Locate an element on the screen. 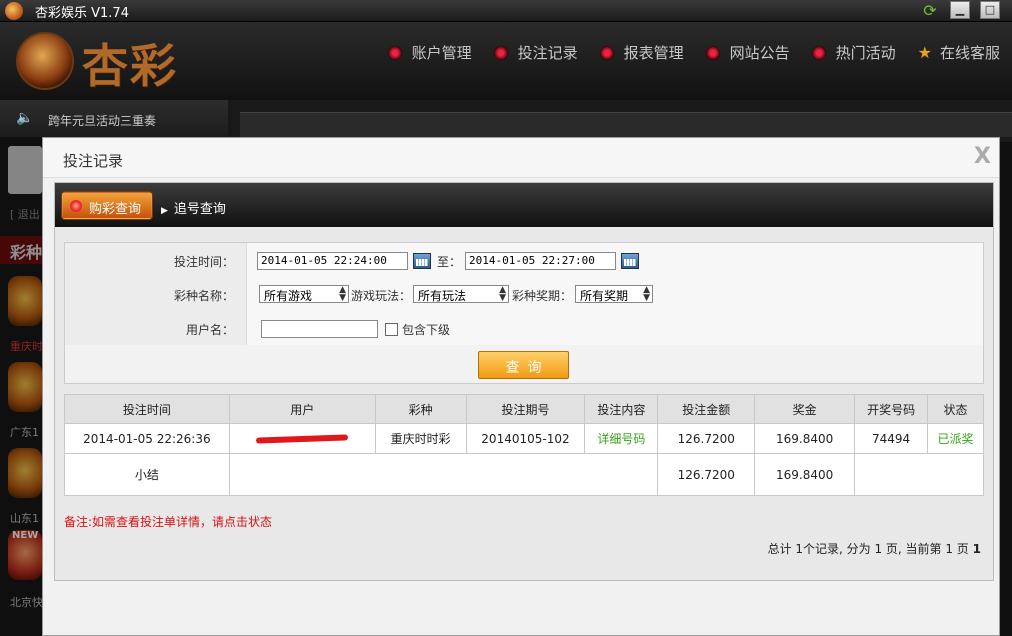 The height and width of the screenshot is (636, 1012). pagination-info: 总计 1个记录, 分为 1 页, 当前第 1 页 1 is located at coordinates (874, 548).